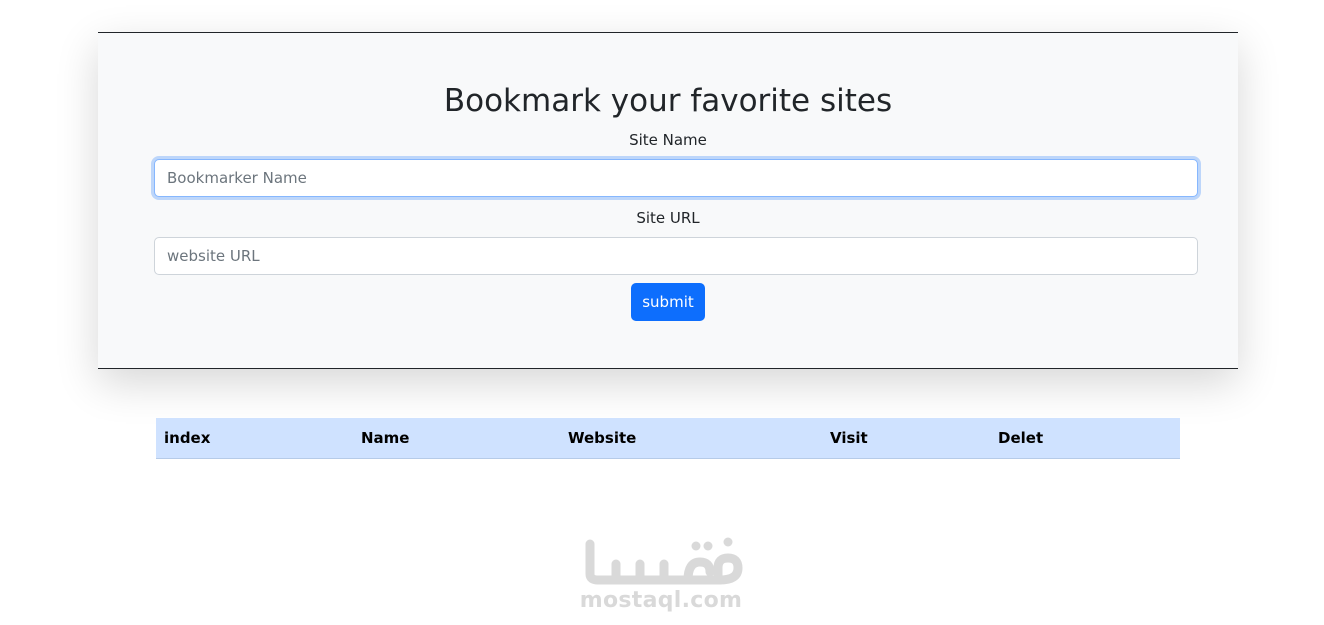  I want to click on watermark-domain-text: mostaql.com, so click(661, 600).